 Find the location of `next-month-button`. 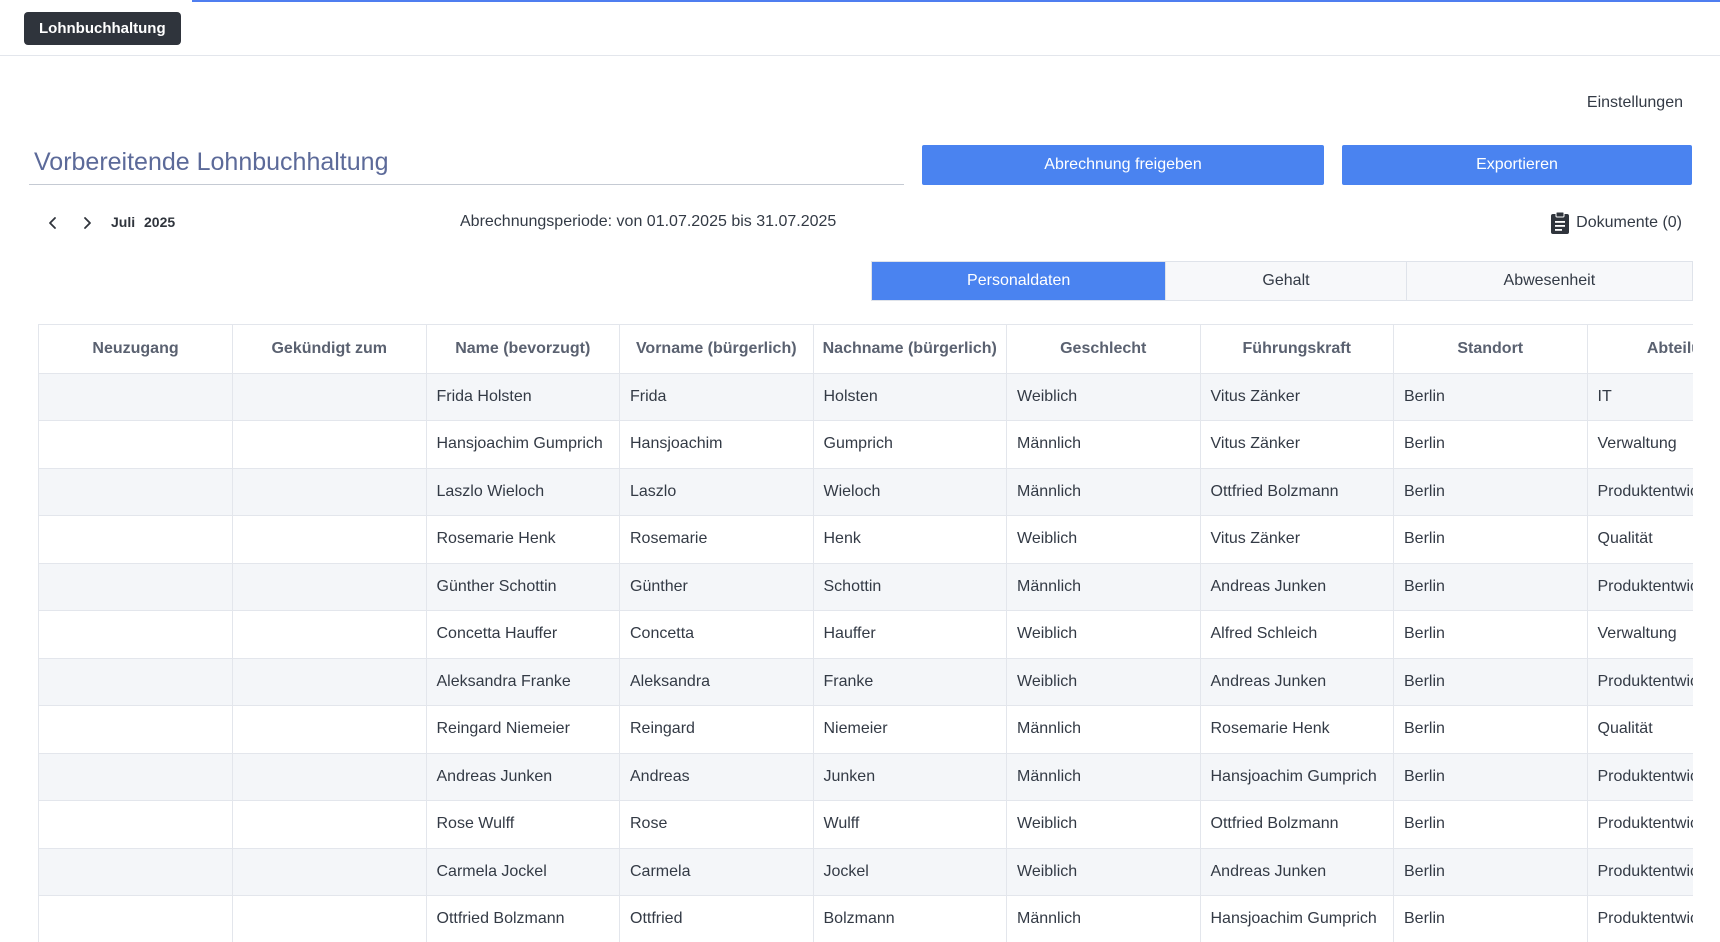

next-month-button is located at coordinates (87, 223).